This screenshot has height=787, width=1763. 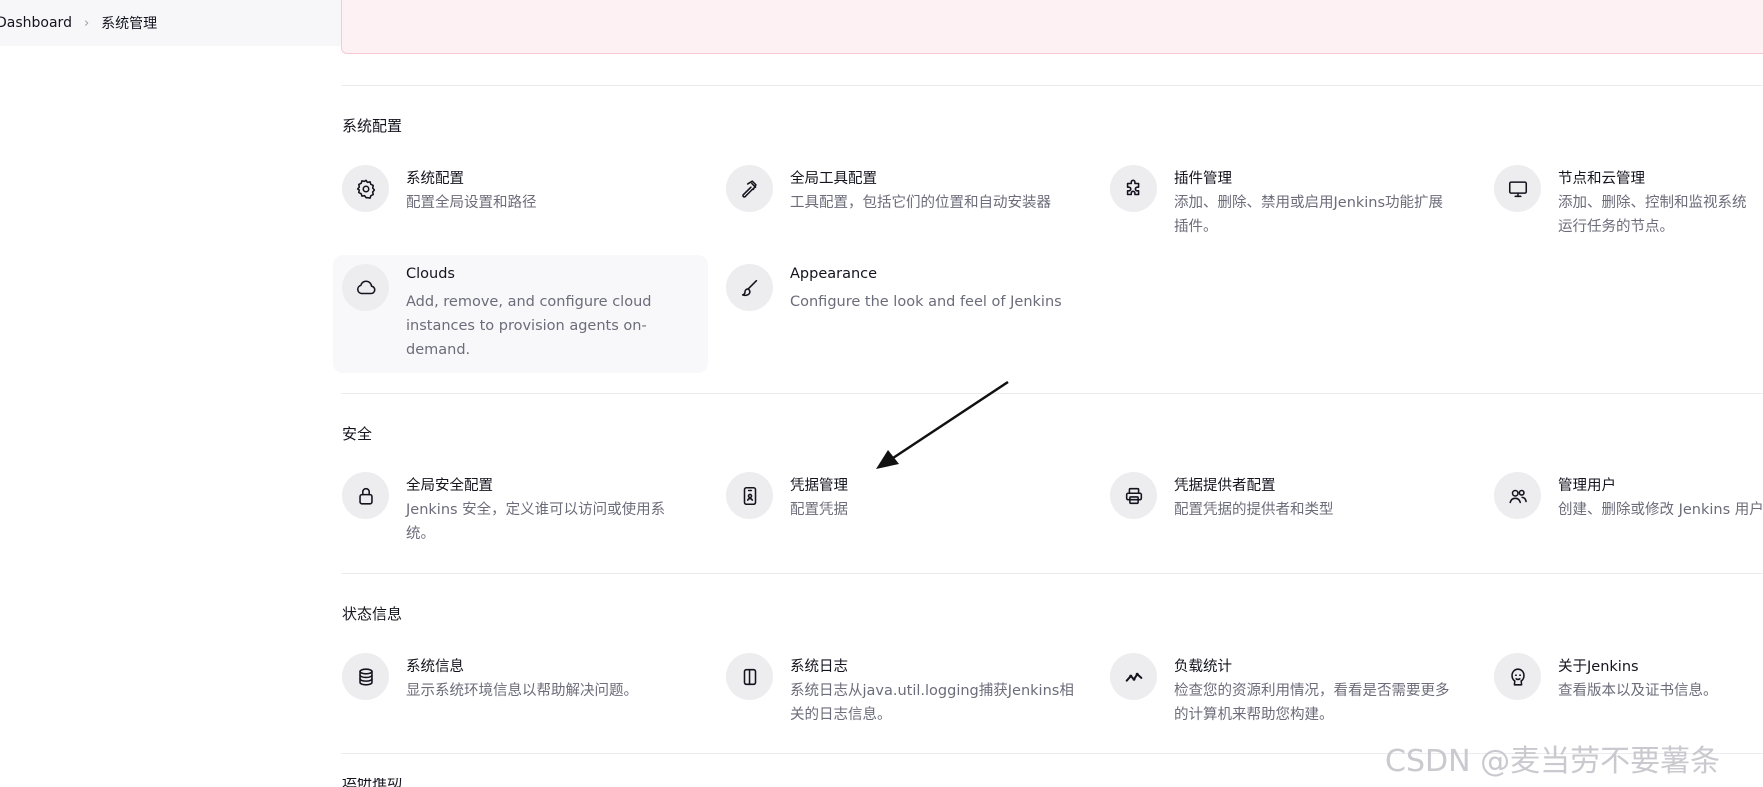 I want to click on tile-description: 查看版本以及证书信息。, so click(x=1638, y=691).